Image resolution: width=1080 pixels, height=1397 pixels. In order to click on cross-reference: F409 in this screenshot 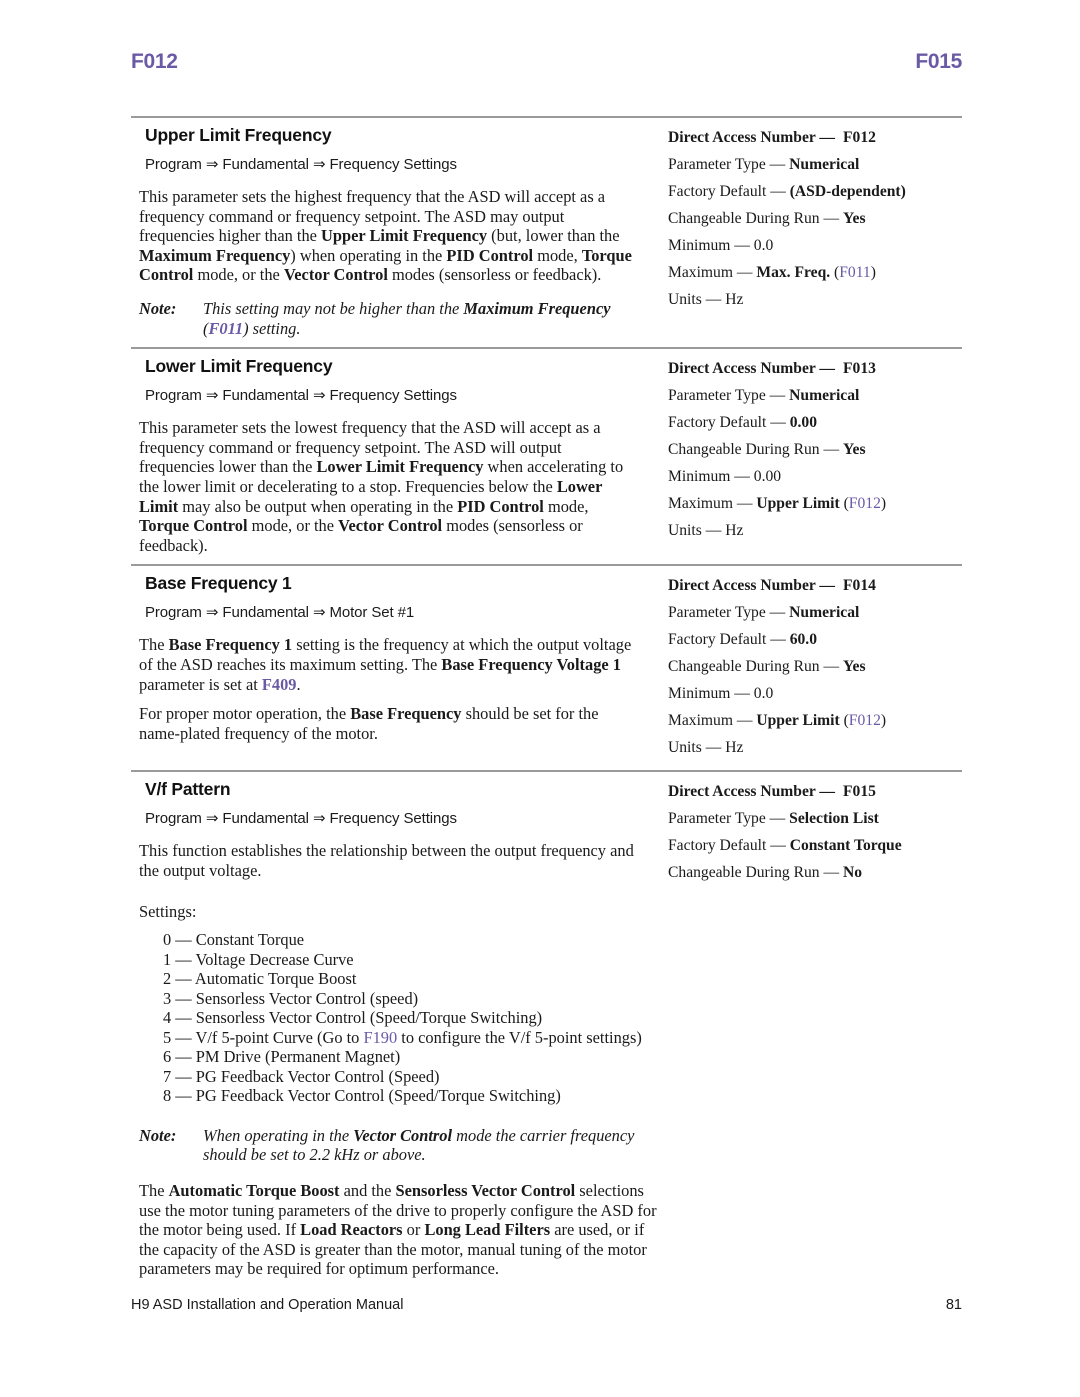, I will do `click(279, 684)`.